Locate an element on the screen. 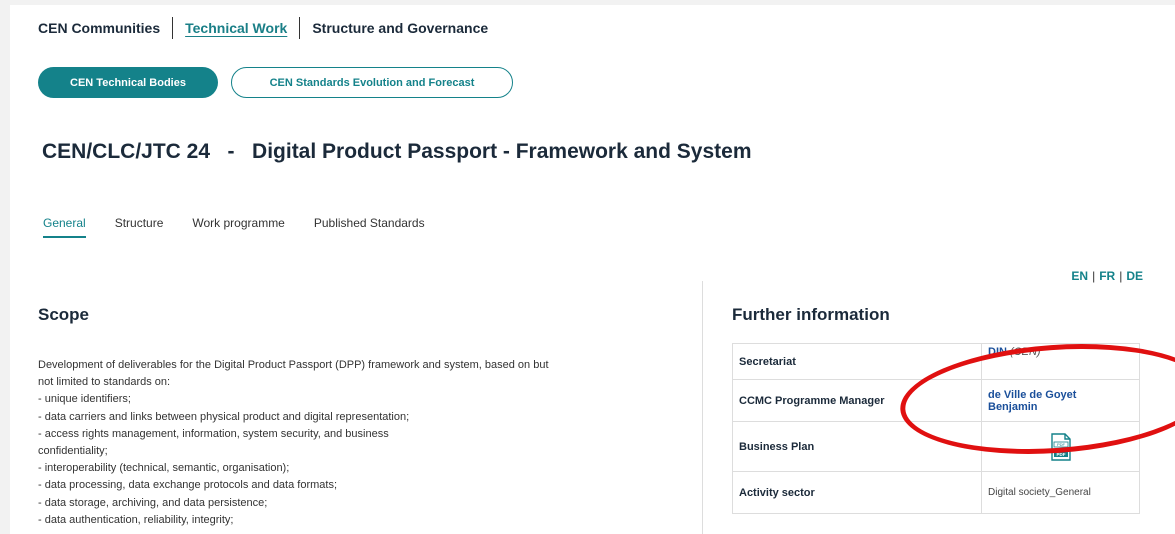  lang-en: EN is located at coordinates (1079, 276).